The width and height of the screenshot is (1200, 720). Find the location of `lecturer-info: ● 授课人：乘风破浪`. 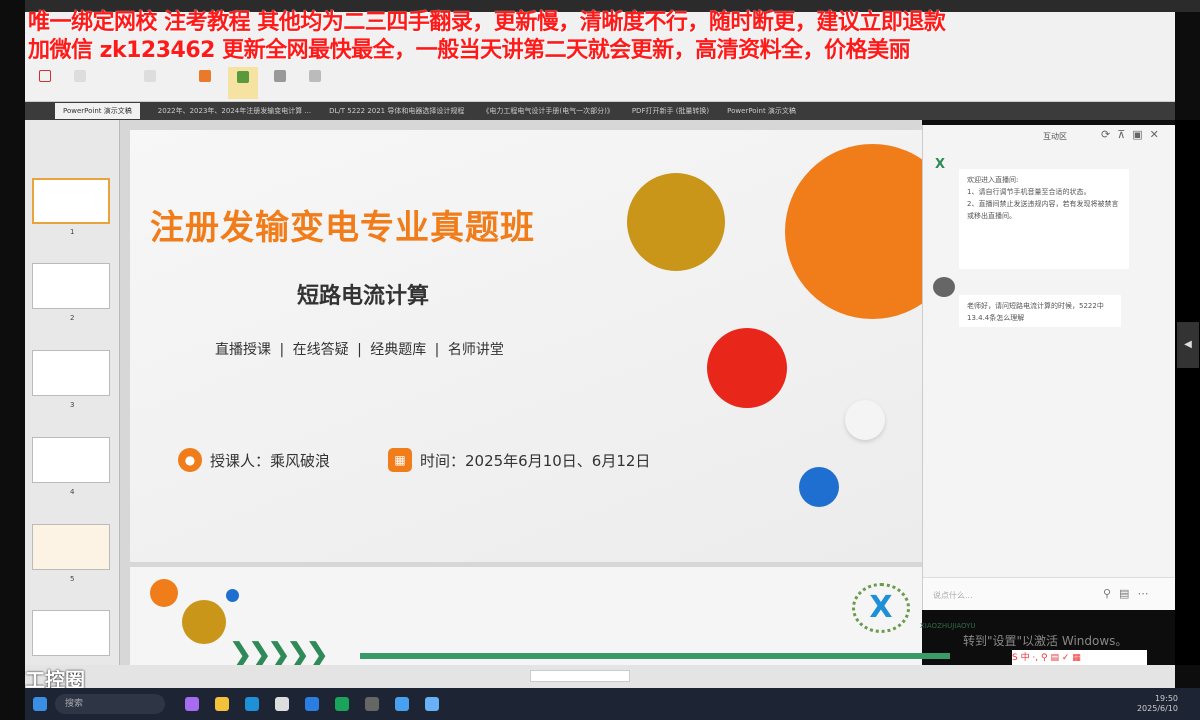

lecturer-info: ● 授课人：乘风破浪 is located at coordinates (254, 460).